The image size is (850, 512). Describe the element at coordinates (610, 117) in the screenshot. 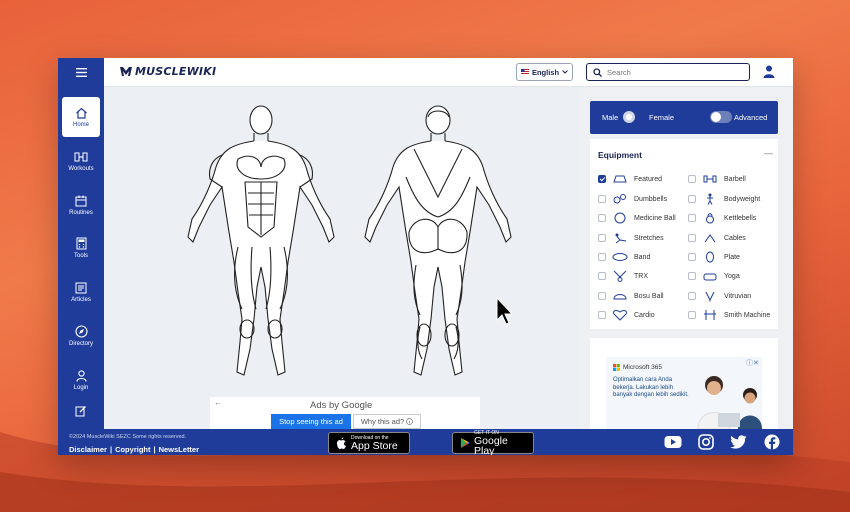

I see `male-option: Male` at that location.